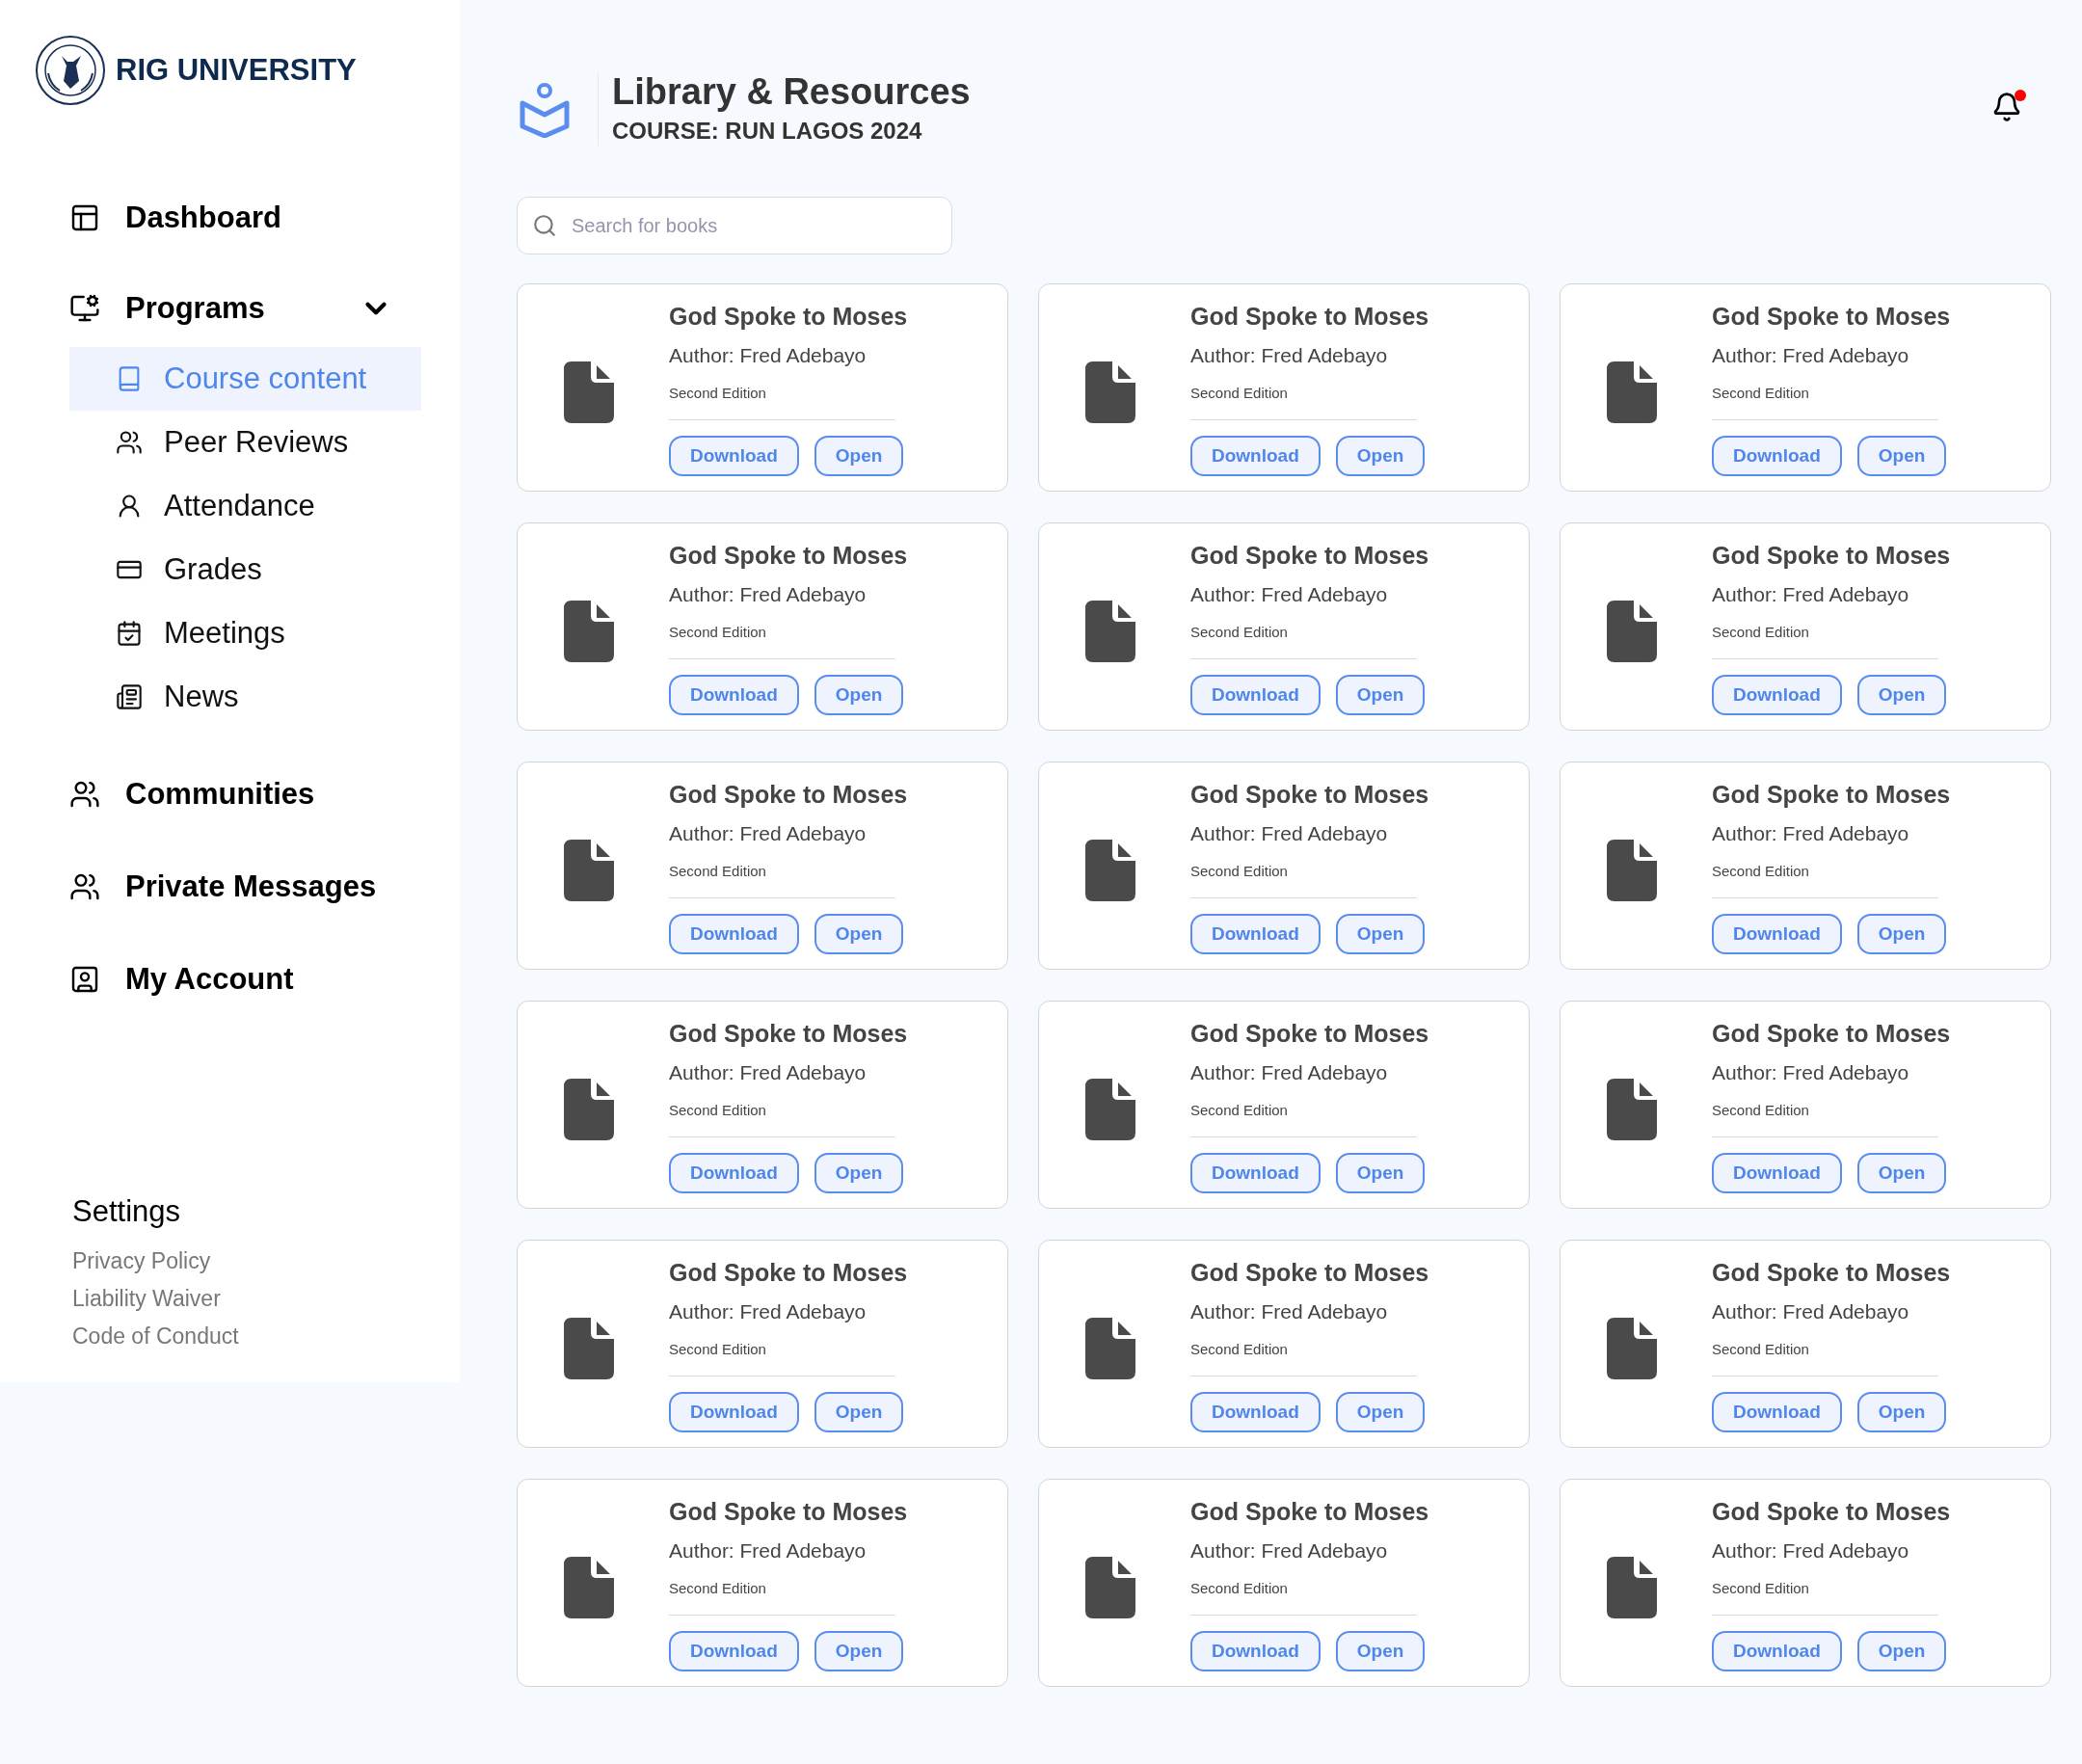 This screenshot has width=2082, height=1764. I want to click on nav-subitem: Peer Reviews, so click(245, 442).